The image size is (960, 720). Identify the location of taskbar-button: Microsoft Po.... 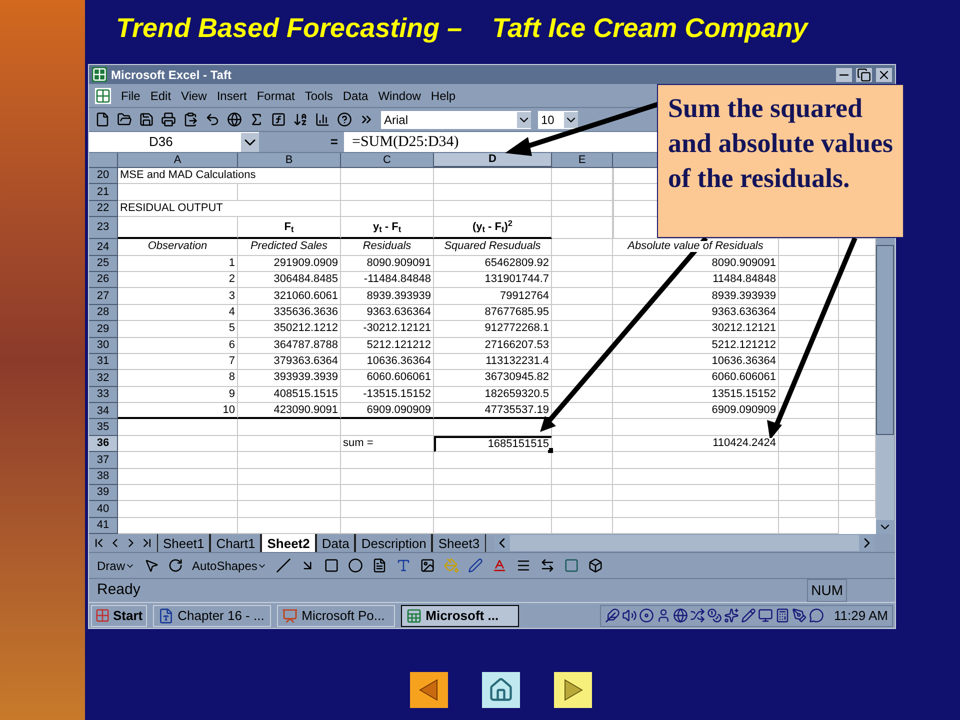
(335, 615).